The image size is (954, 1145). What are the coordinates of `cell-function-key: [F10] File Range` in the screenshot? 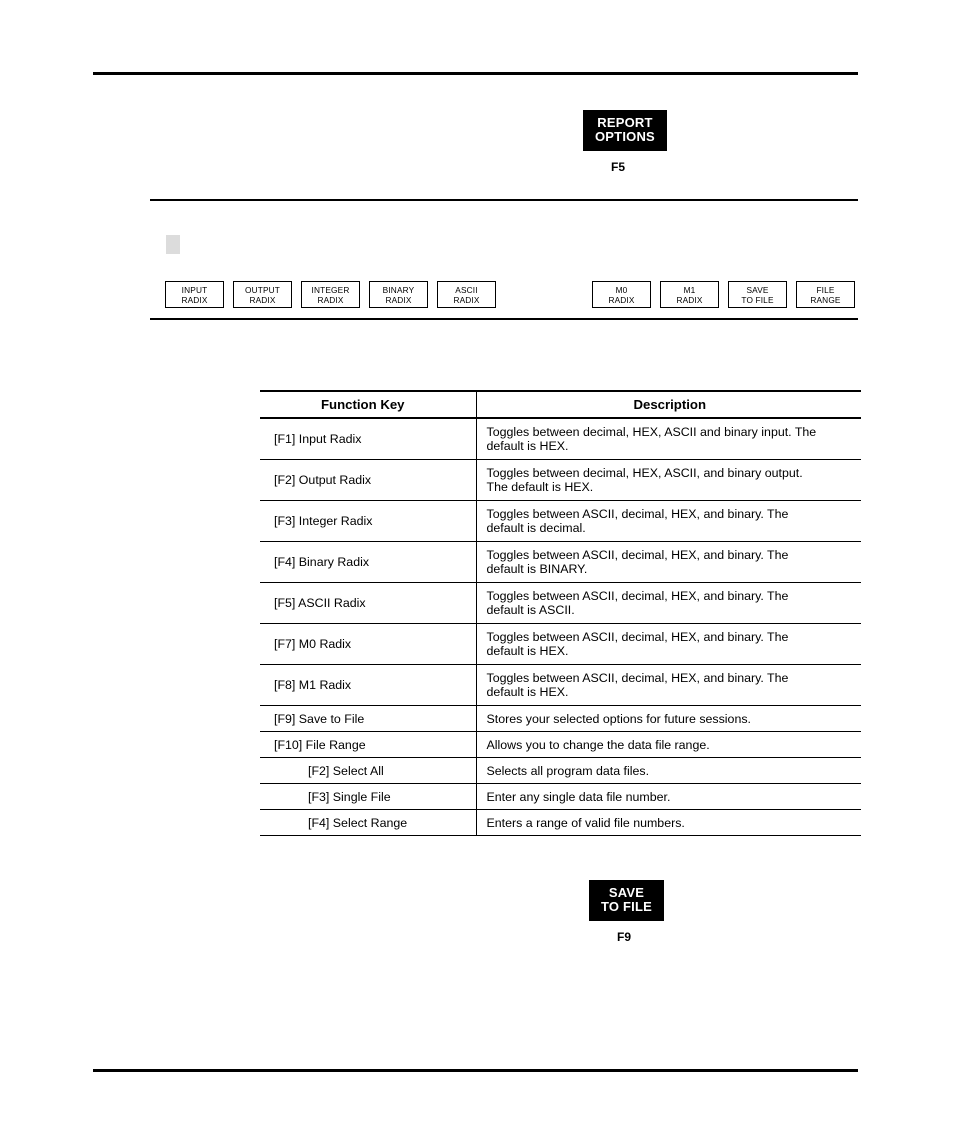 It's located at (368, 744).